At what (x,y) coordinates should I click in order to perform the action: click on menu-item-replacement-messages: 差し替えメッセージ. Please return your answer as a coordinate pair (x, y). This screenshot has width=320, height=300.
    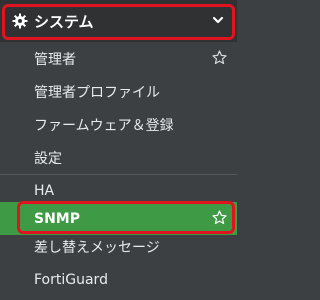
    Looking at the image, I should click on (118, 246).